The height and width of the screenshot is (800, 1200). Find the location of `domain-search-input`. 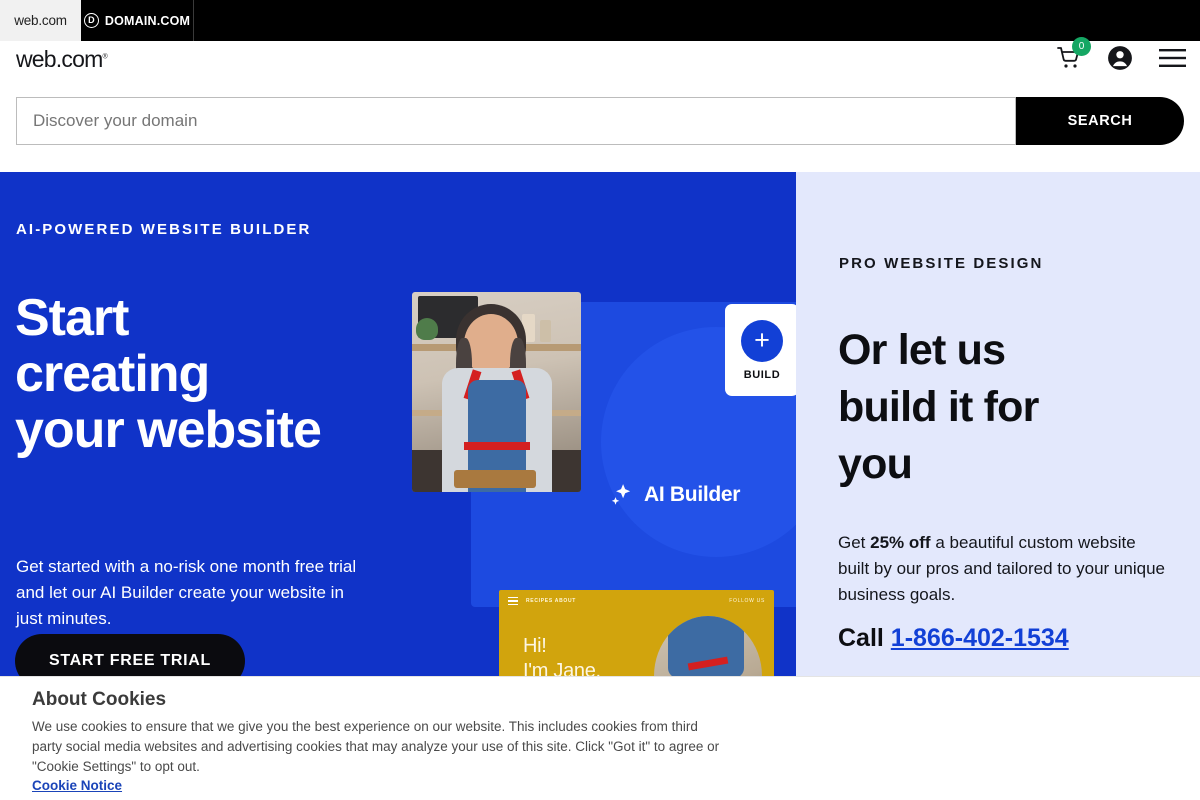

domain-search-input is located at coordinates (516, 121).